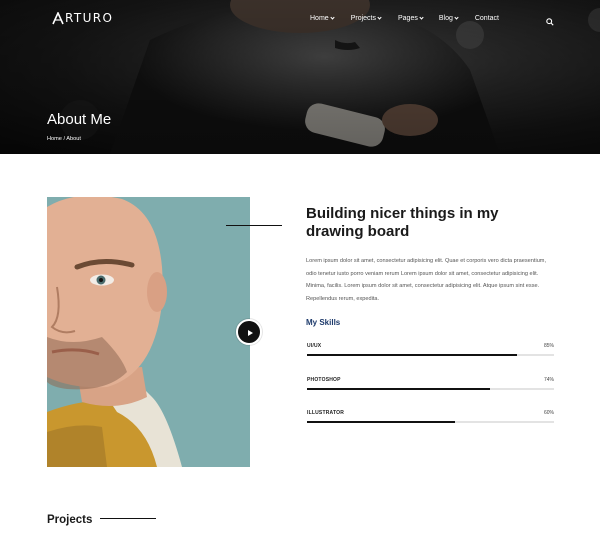 This screenshot has height=539, width=600. What do you see at coordinates (79, 119) in the screenshot?
I see `page-title: About Me` at bounding box center [79, 119].